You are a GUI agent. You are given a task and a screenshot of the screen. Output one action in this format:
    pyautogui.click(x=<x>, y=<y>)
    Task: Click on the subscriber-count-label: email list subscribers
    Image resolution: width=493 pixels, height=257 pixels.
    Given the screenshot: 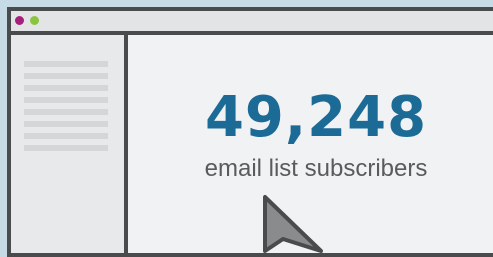 What is the action you would take?
    pyautogui.click(x=316, y=168)
    